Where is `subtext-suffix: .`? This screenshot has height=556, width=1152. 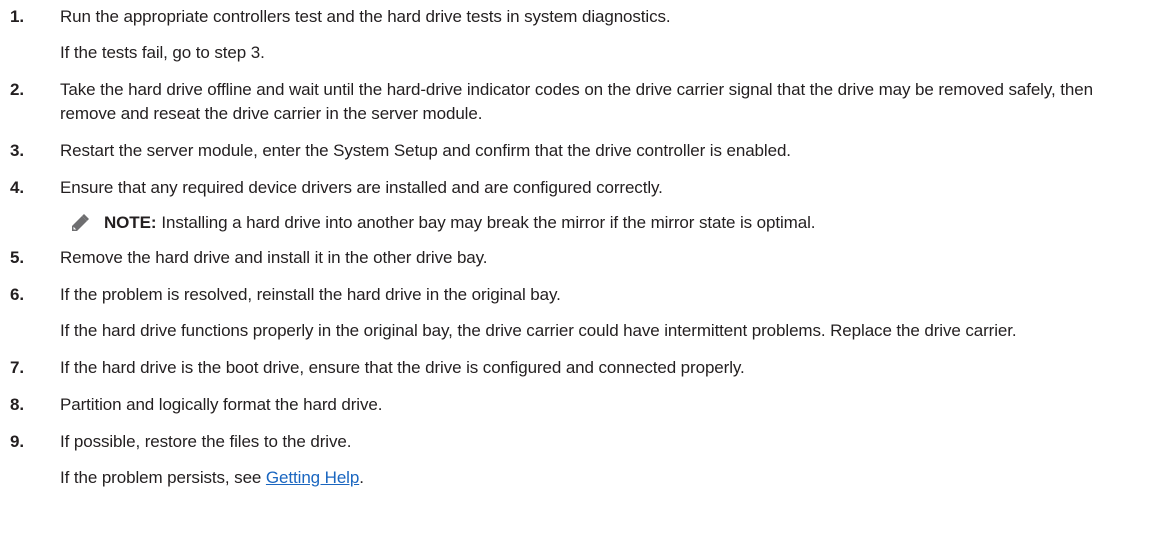 subtext-suffix: . is located at coordinates (361, 477).